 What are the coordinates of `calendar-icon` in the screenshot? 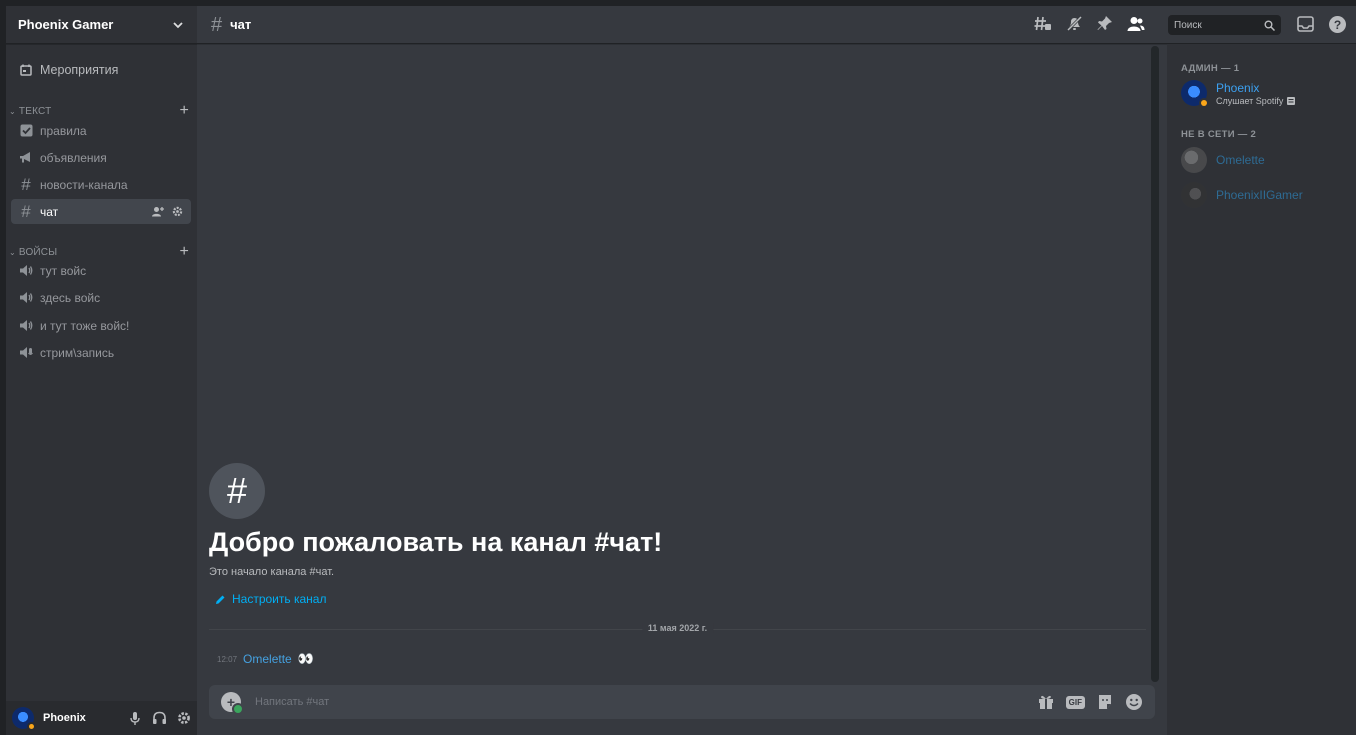 It's located at (26, 70).